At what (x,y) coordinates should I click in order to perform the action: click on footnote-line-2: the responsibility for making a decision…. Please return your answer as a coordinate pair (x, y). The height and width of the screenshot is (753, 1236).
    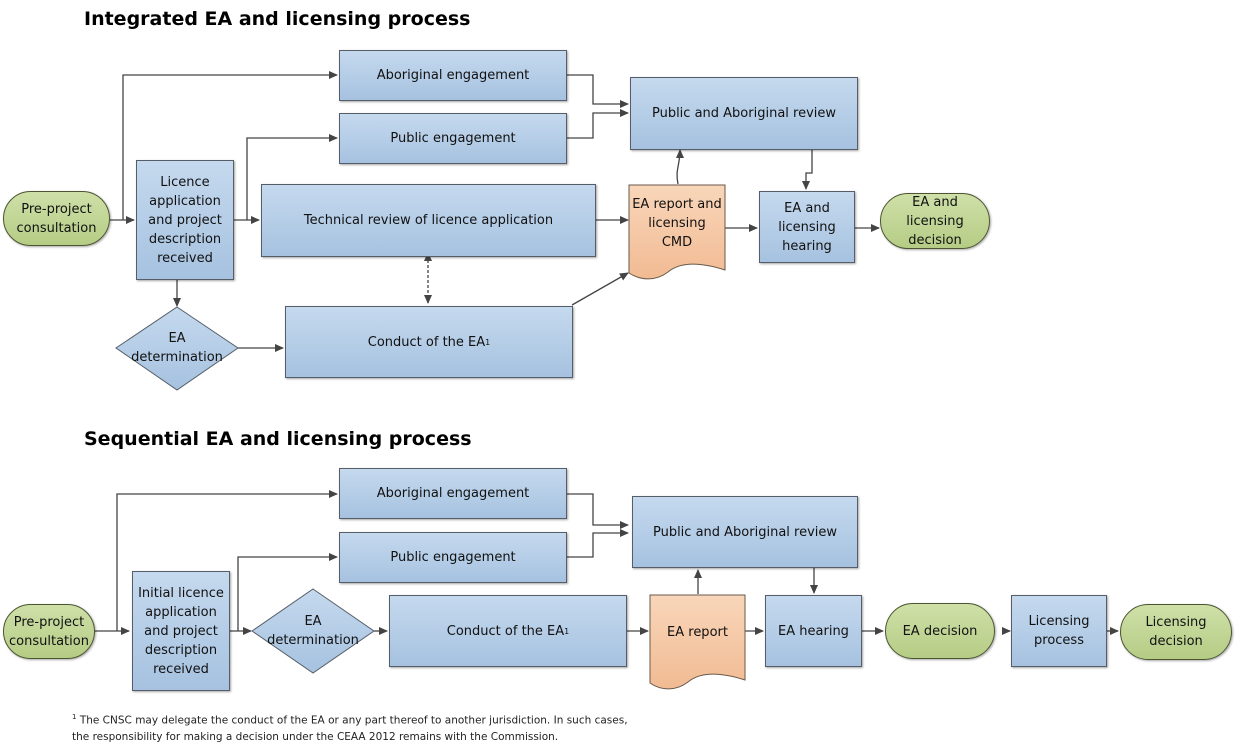
    Looking at the image, I should click on (315, 736).